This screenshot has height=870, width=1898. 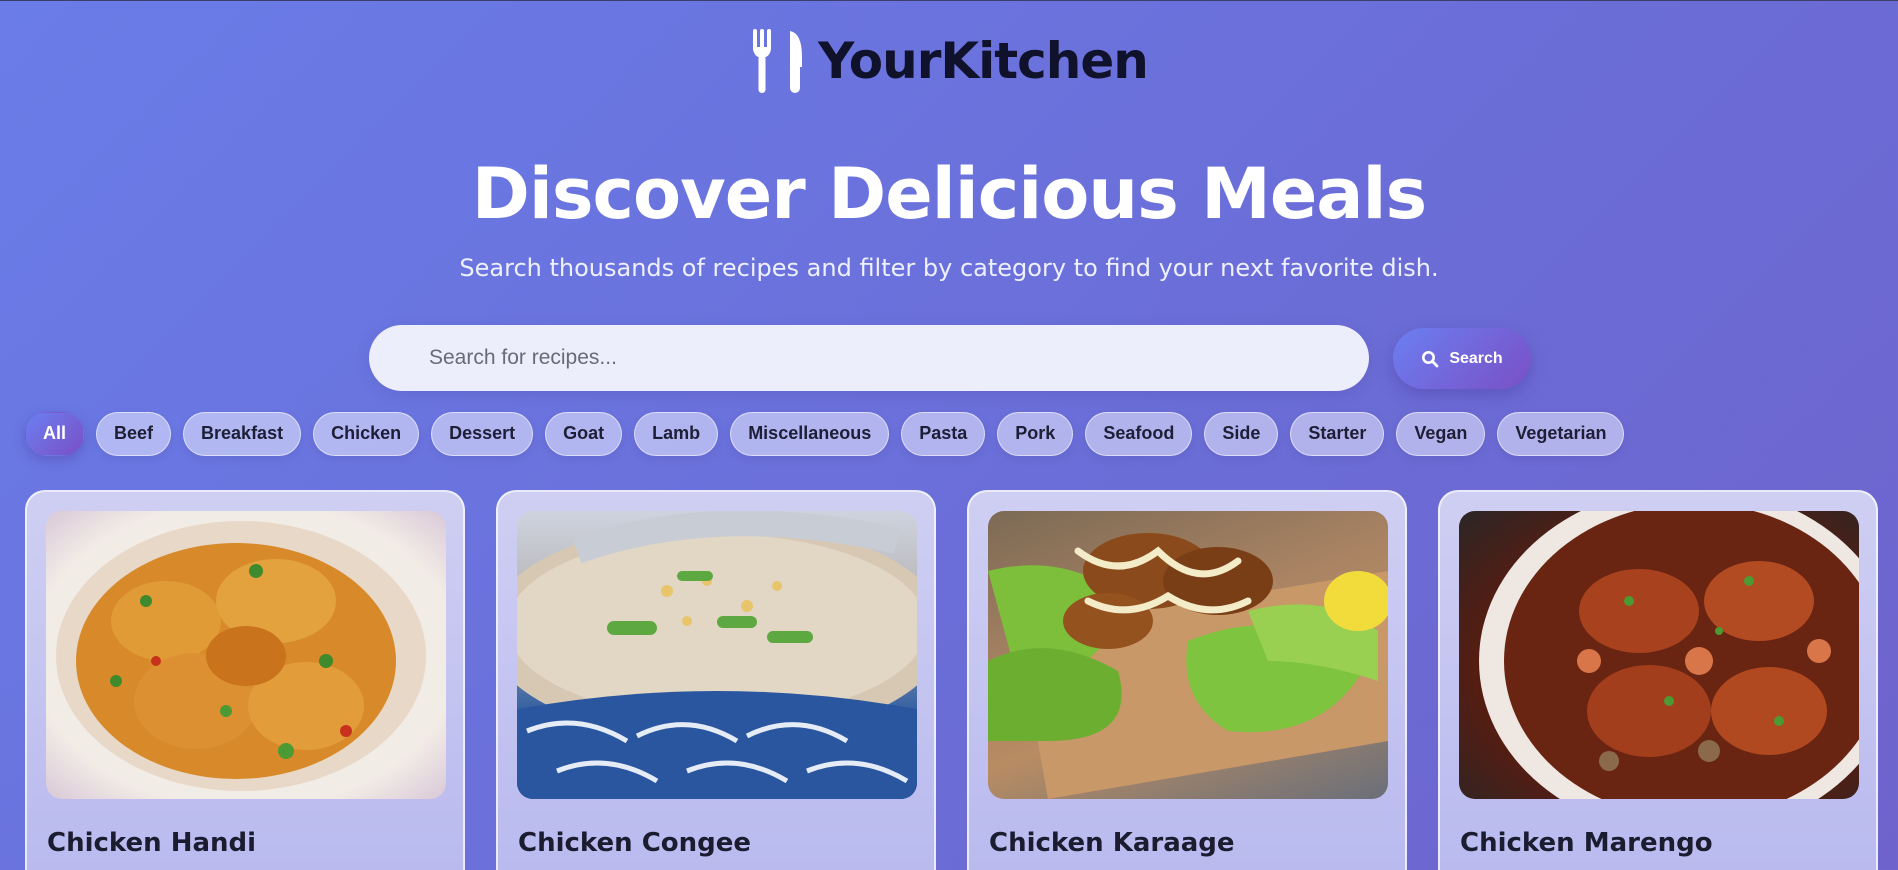 What do you see at coordinates (55, 433) in the screenshot?
I see `category-chip-all: All` at bounding box center [55, 433].